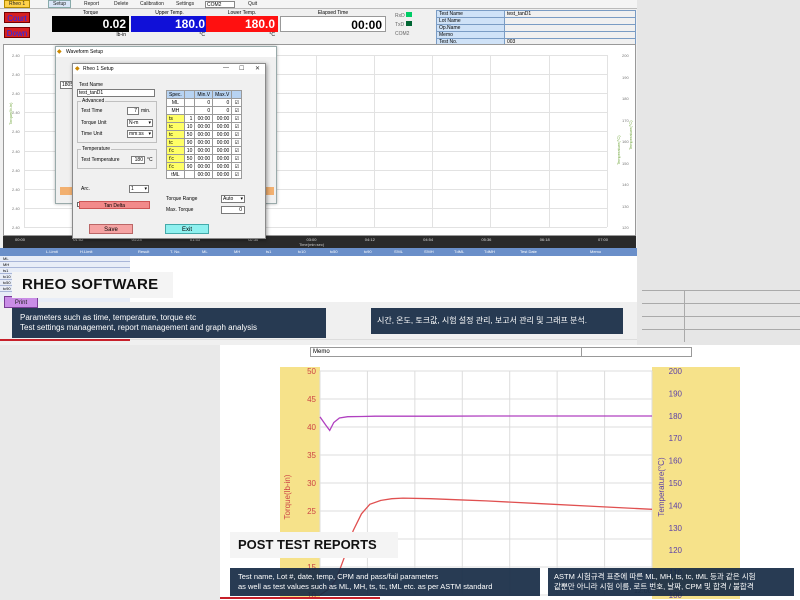  I want to click on spec-cell-name: tML, so click(175, 174).